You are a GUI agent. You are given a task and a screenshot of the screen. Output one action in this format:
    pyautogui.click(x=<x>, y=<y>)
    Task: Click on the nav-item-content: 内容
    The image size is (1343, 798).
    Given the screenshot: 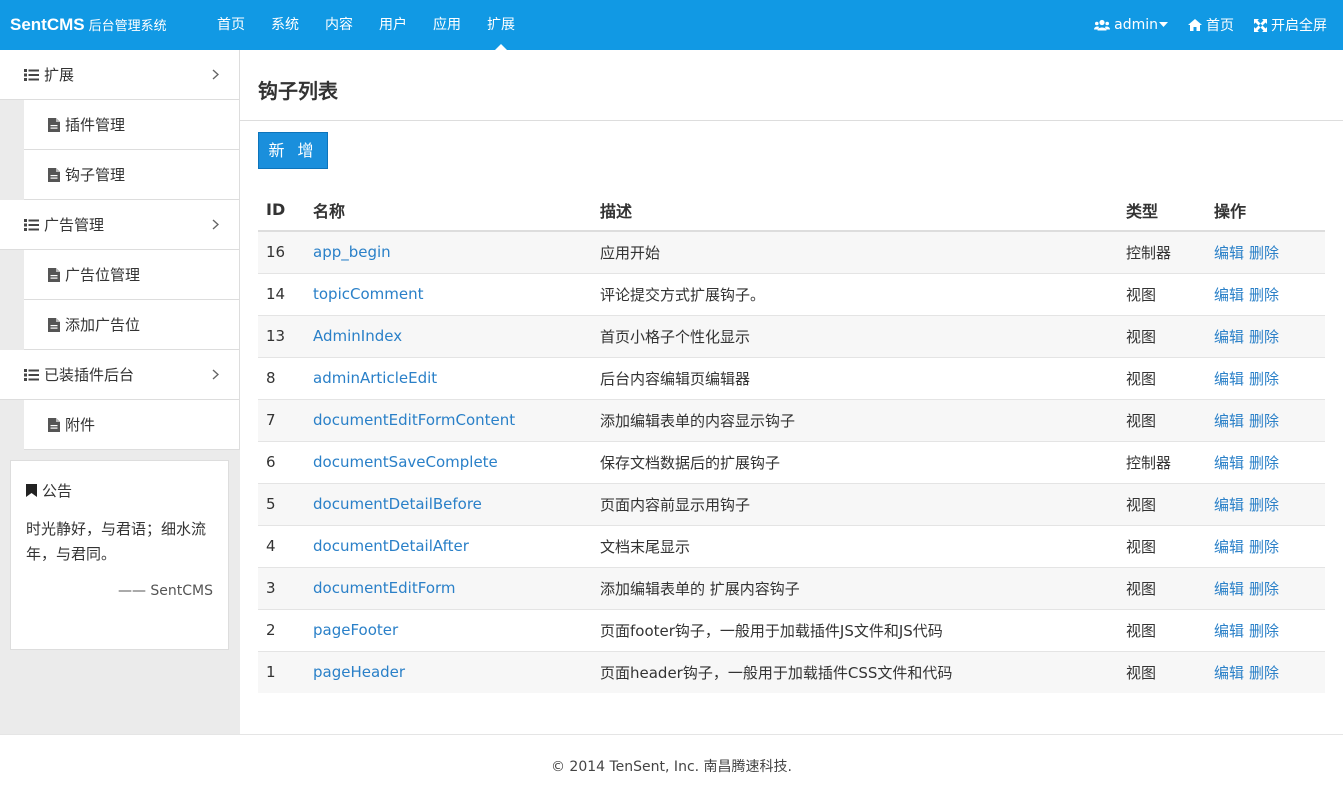 What is the action you would take?
    pyautogui.click(x=339, y=25)
    